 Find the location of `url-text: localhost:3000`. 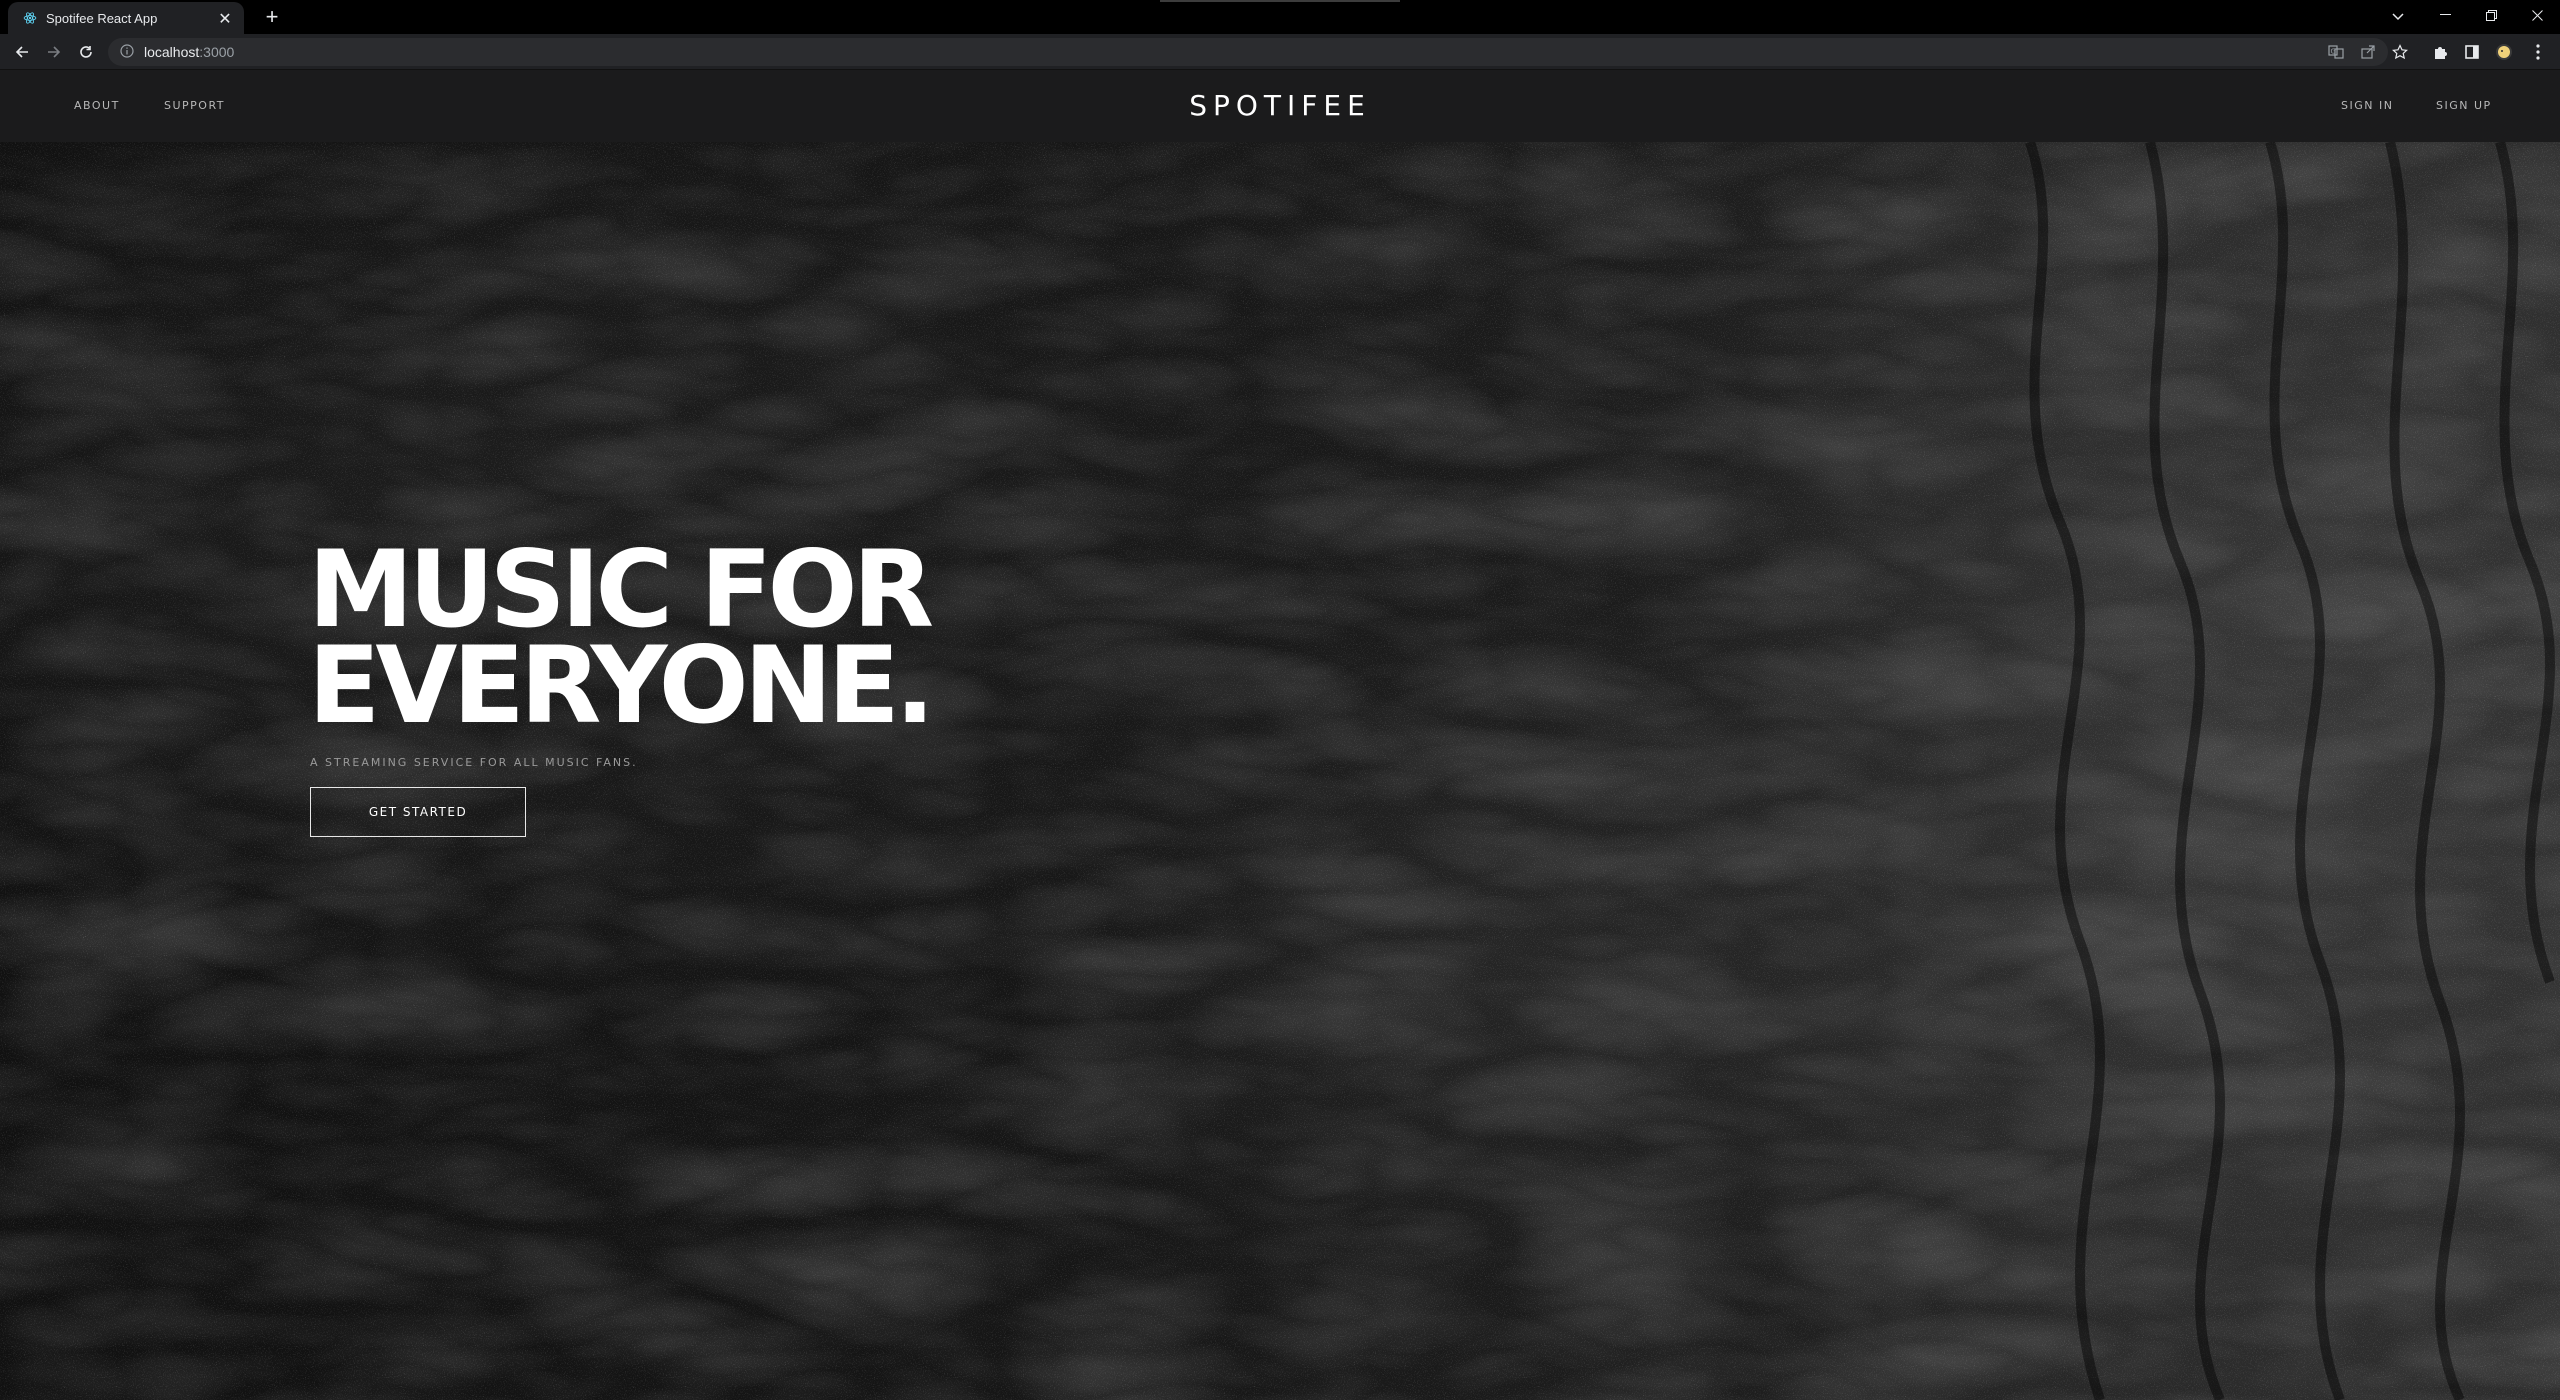

url-text: localhost:3000 is located at coordinates (189, 52).